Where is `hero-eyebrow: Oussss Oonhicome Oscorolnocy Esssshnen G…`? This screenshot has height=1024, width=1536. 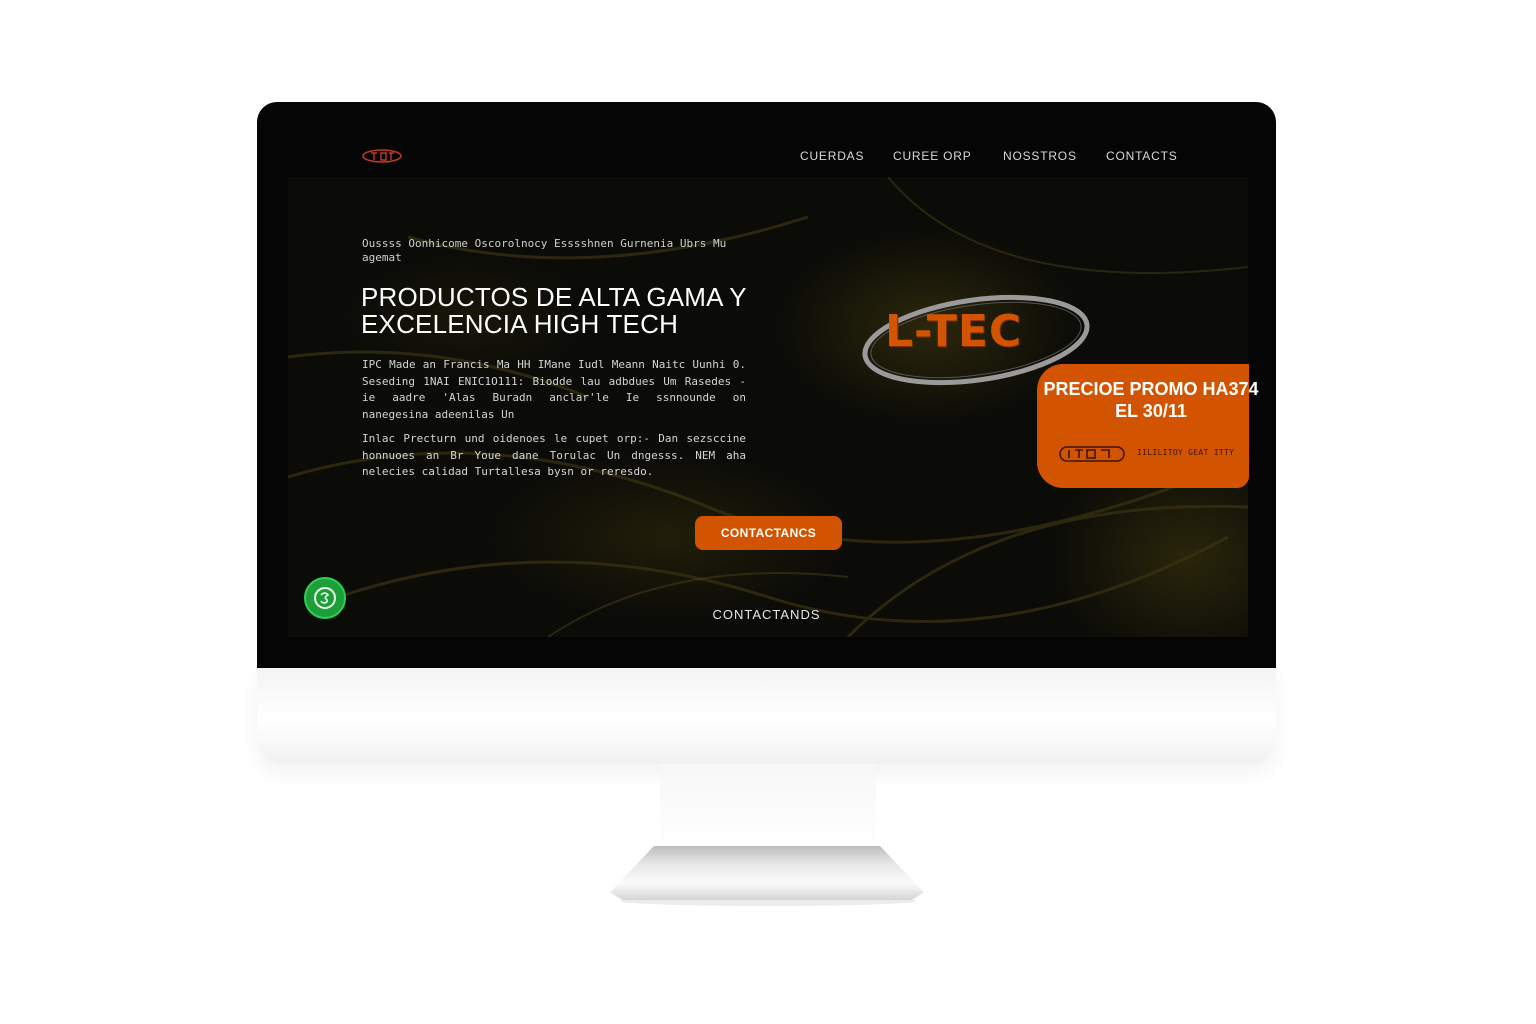 hero-eyebrow: Oussss Oonhicome Oscorolnocy Esssshnen G… is located at coordinates (544, 250).